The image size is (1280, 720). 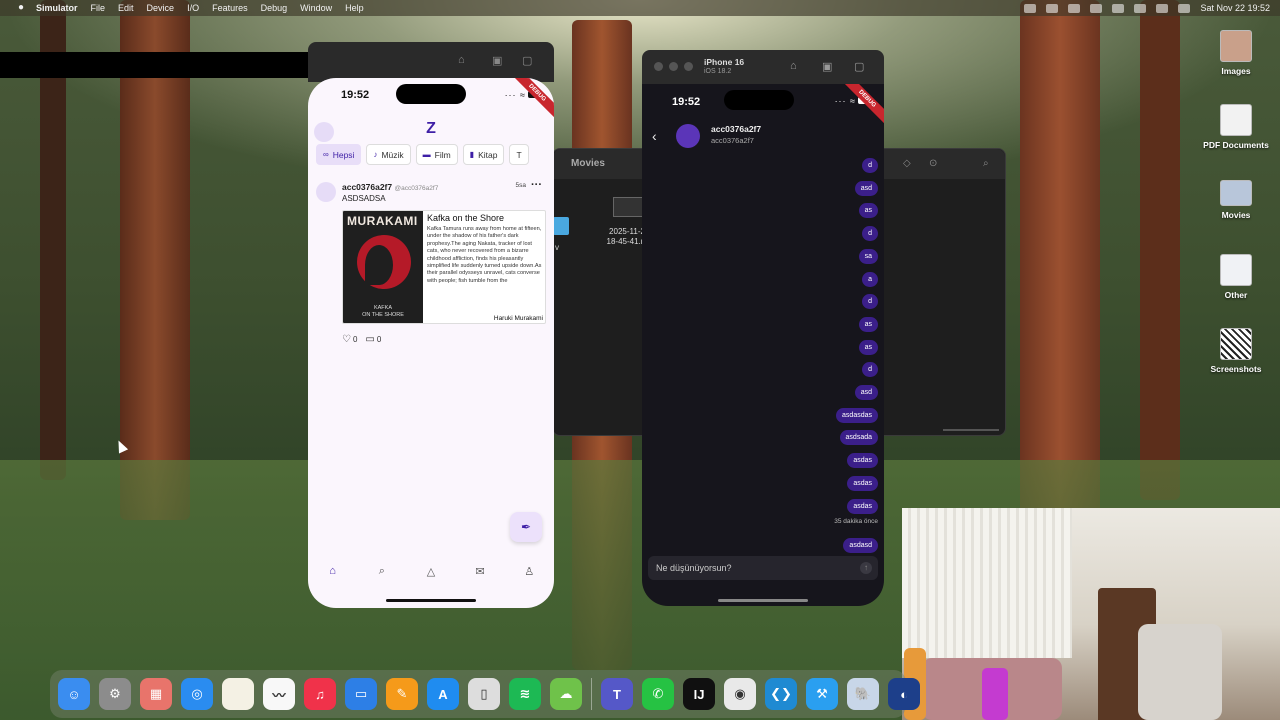 I want to click on menu-app-name: Simulator, so click(x=57, y=8).